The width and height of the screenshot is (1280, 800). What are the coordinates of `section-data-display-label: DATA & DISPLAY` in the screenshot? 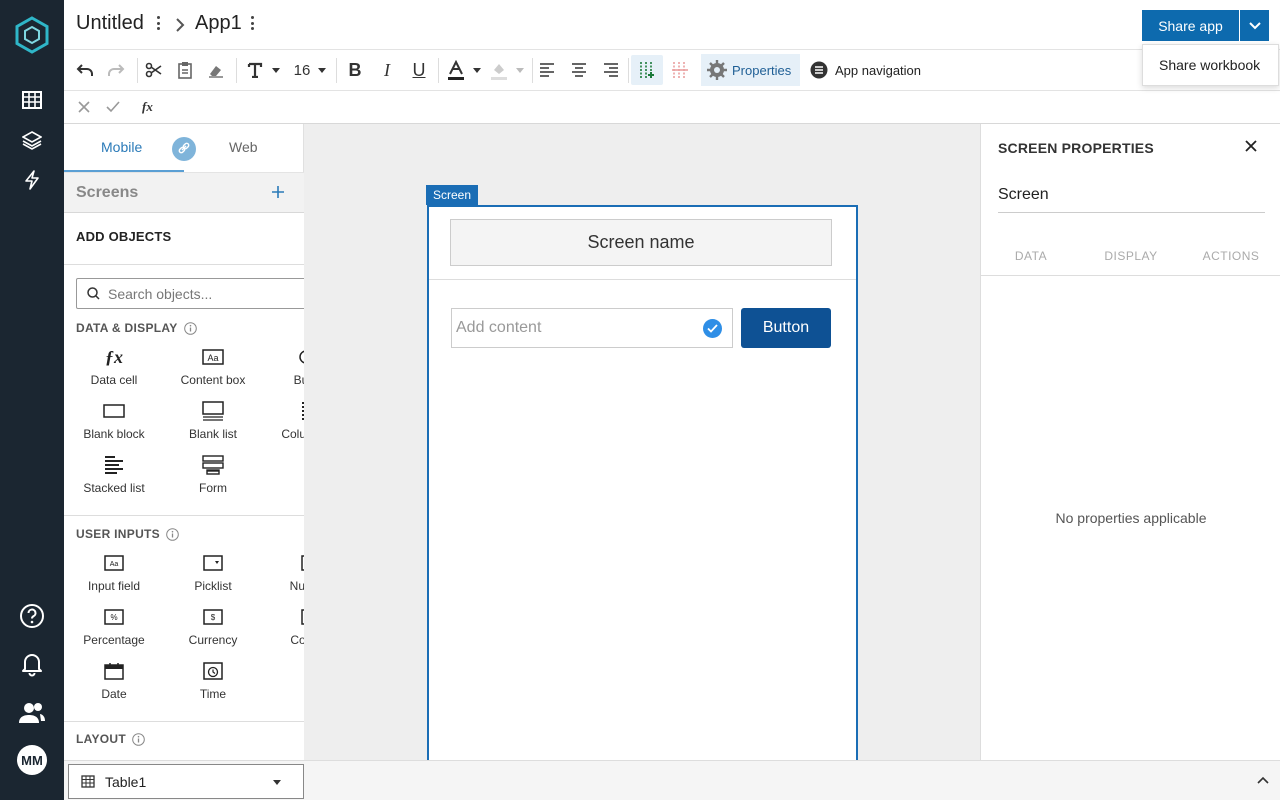 It's located at (127, 328).